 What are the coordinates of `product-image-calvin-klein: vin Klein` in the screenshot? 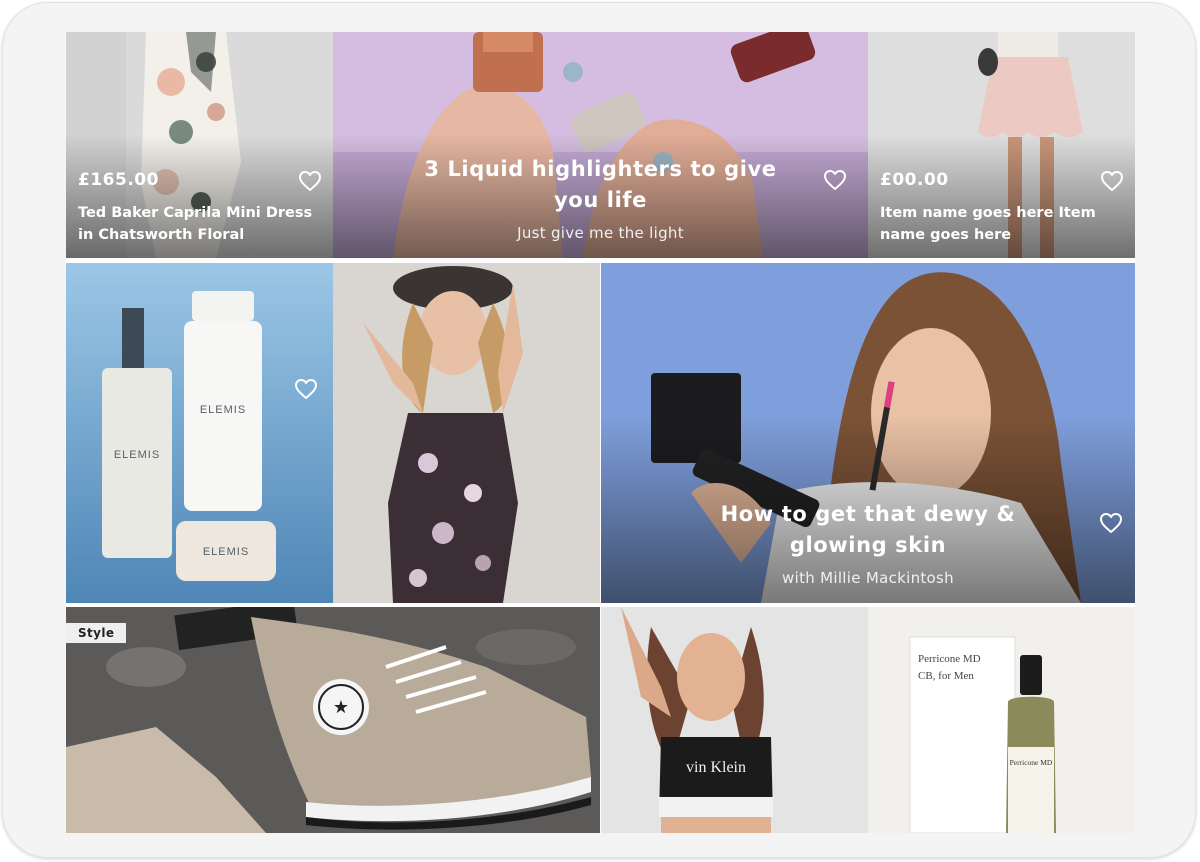 It's located at (734, 720).